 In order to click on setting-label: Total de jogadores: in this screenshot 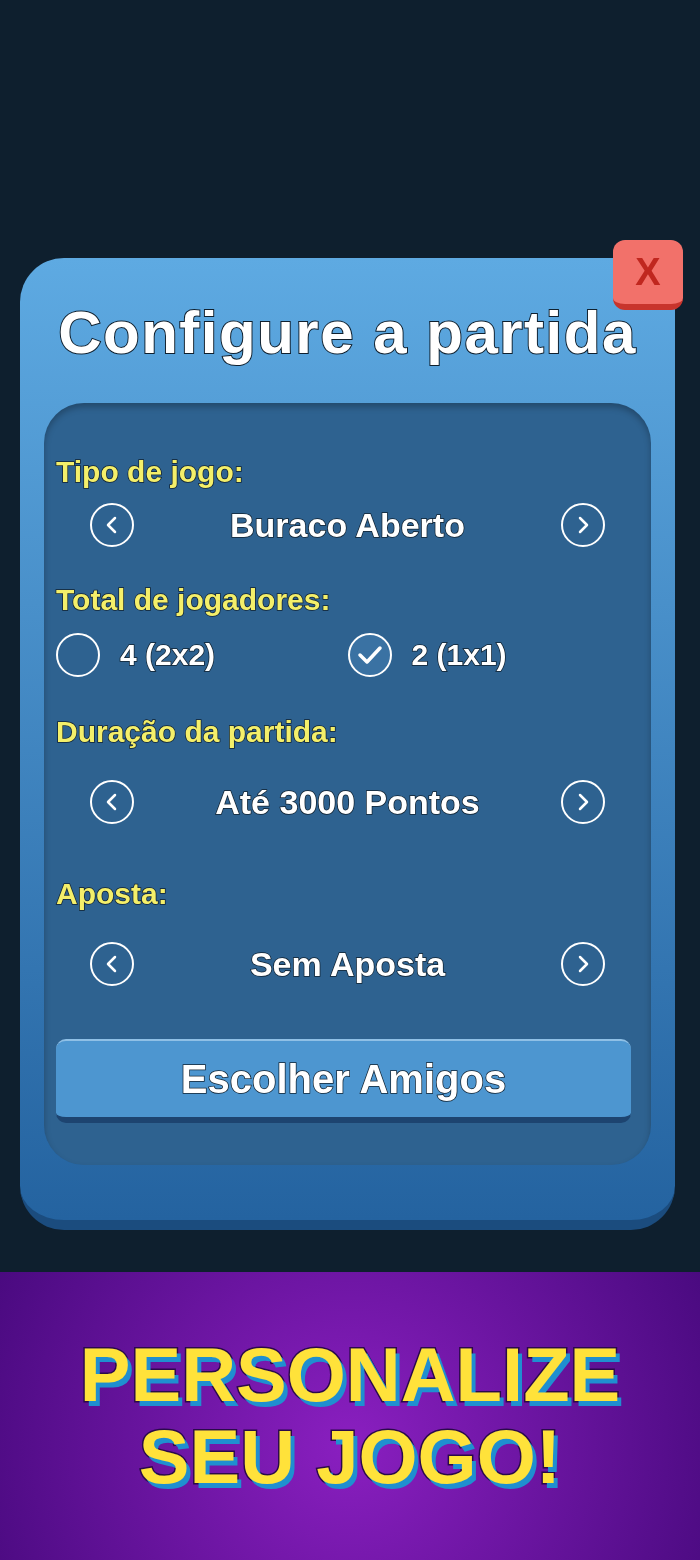, I will do `click(193, 600)`.